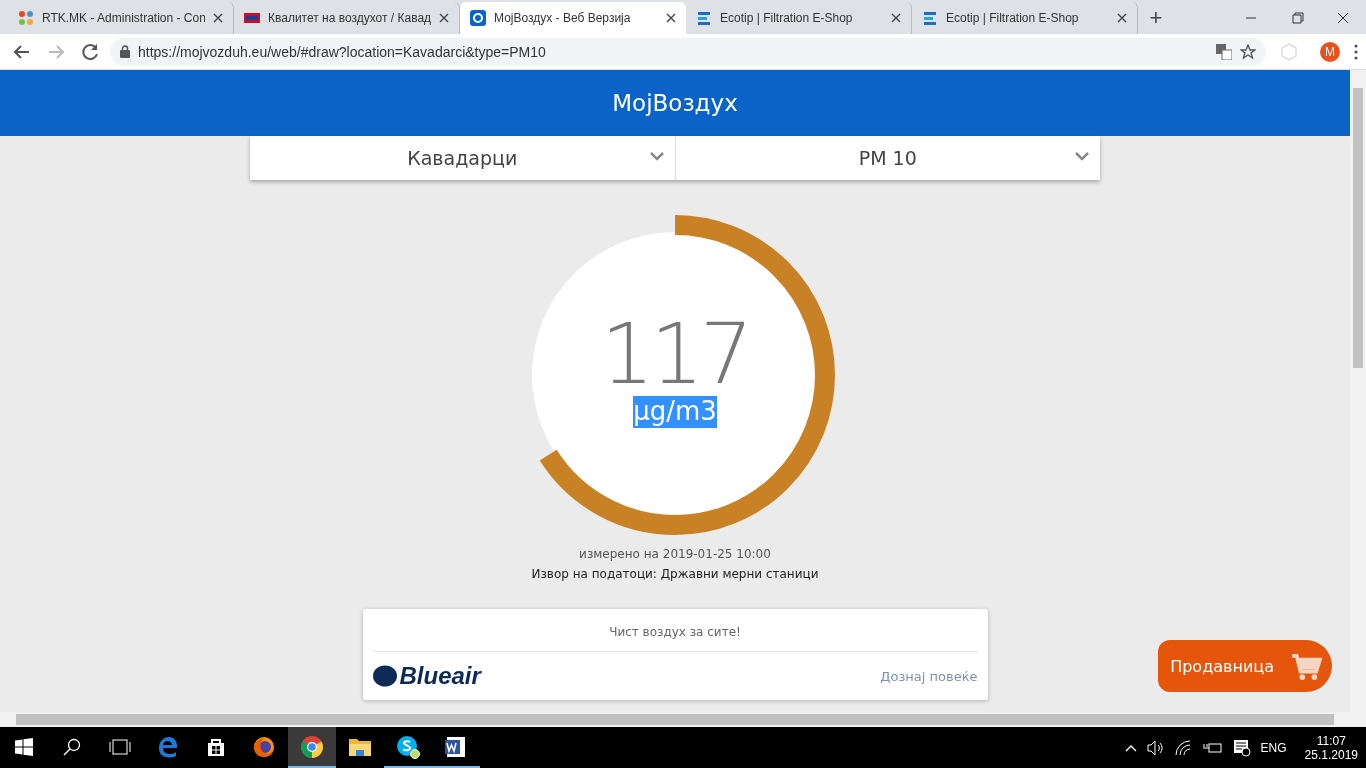 This screenshot has width=1366, height=768. I want to click on star-icon, so click(1248, 51).